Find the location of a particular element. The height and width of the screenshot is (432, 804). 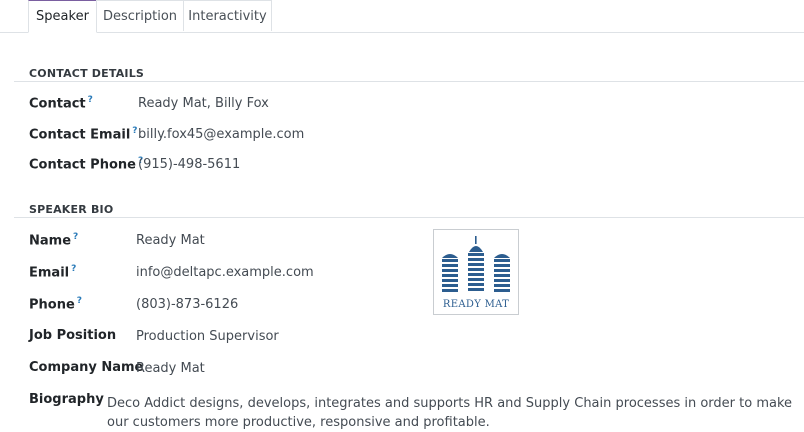

name-value: Ready Mat is located at coordinates (170, 240).